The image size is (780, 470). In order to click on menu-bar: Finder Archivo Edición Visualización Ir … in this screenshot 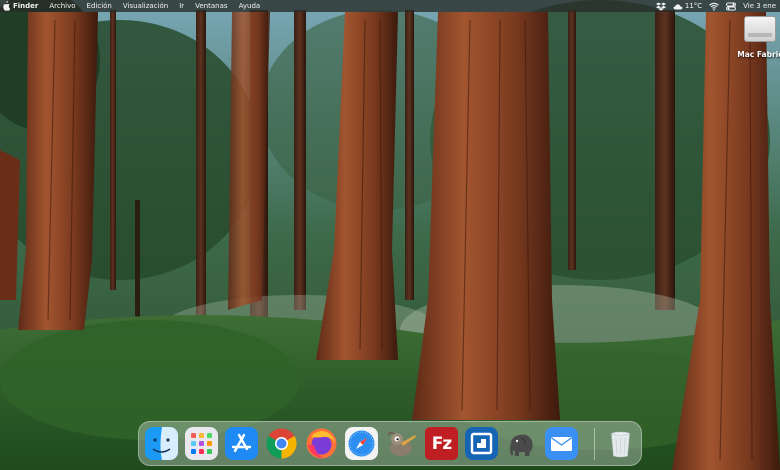, I will do `click(390, 6)`.